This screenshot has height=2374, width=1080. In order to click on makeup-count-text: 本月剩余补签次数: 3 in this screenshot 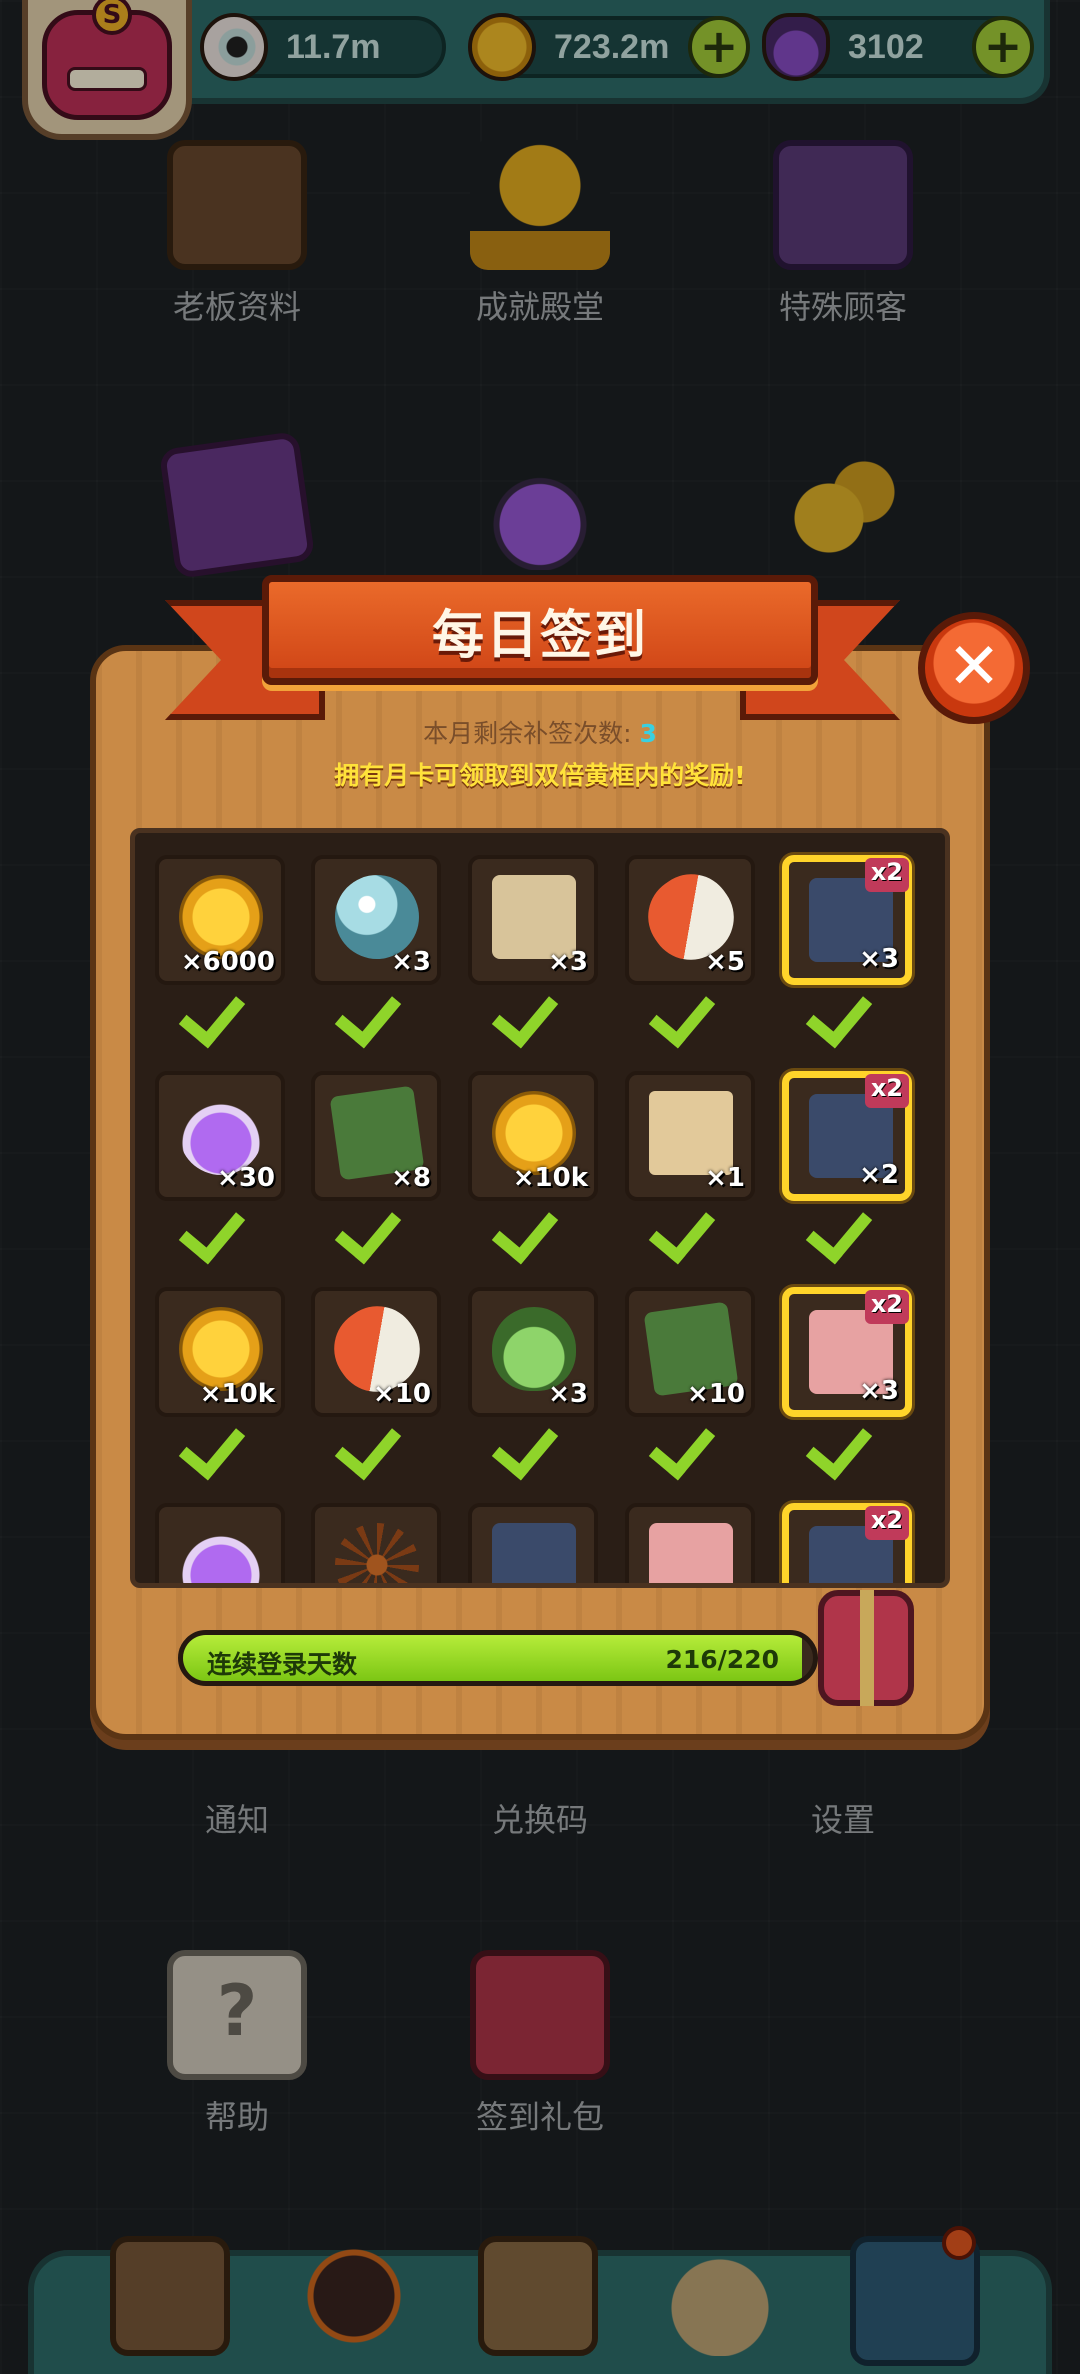, I will do `click(540, 732)`.